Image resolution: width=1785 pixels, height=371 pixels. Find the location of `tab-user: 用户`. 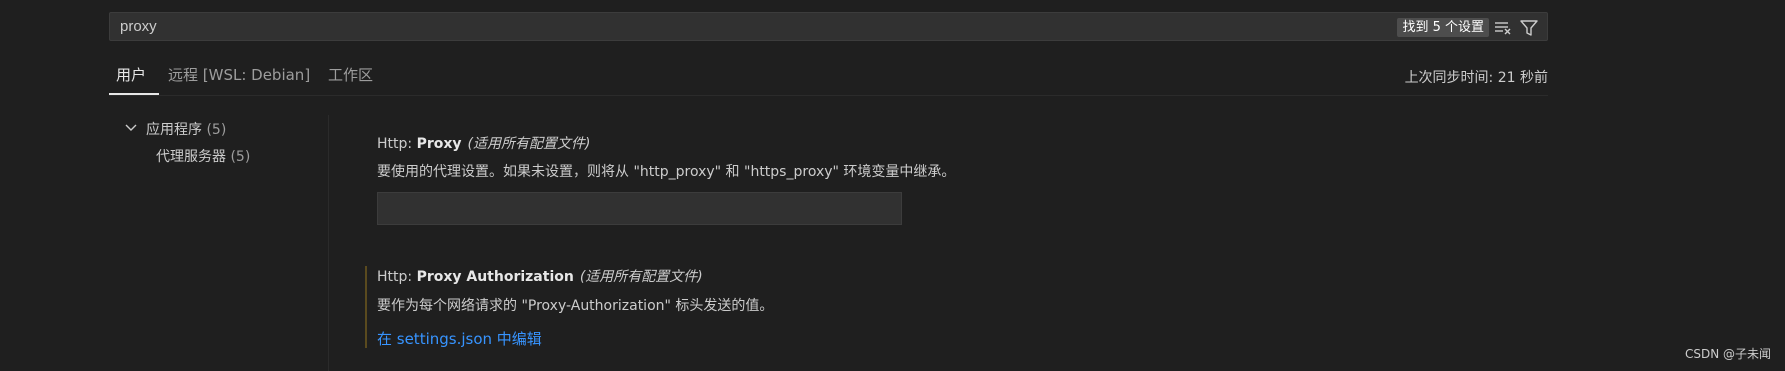

tab-user: 用户 is located at coordinates (131, 74).